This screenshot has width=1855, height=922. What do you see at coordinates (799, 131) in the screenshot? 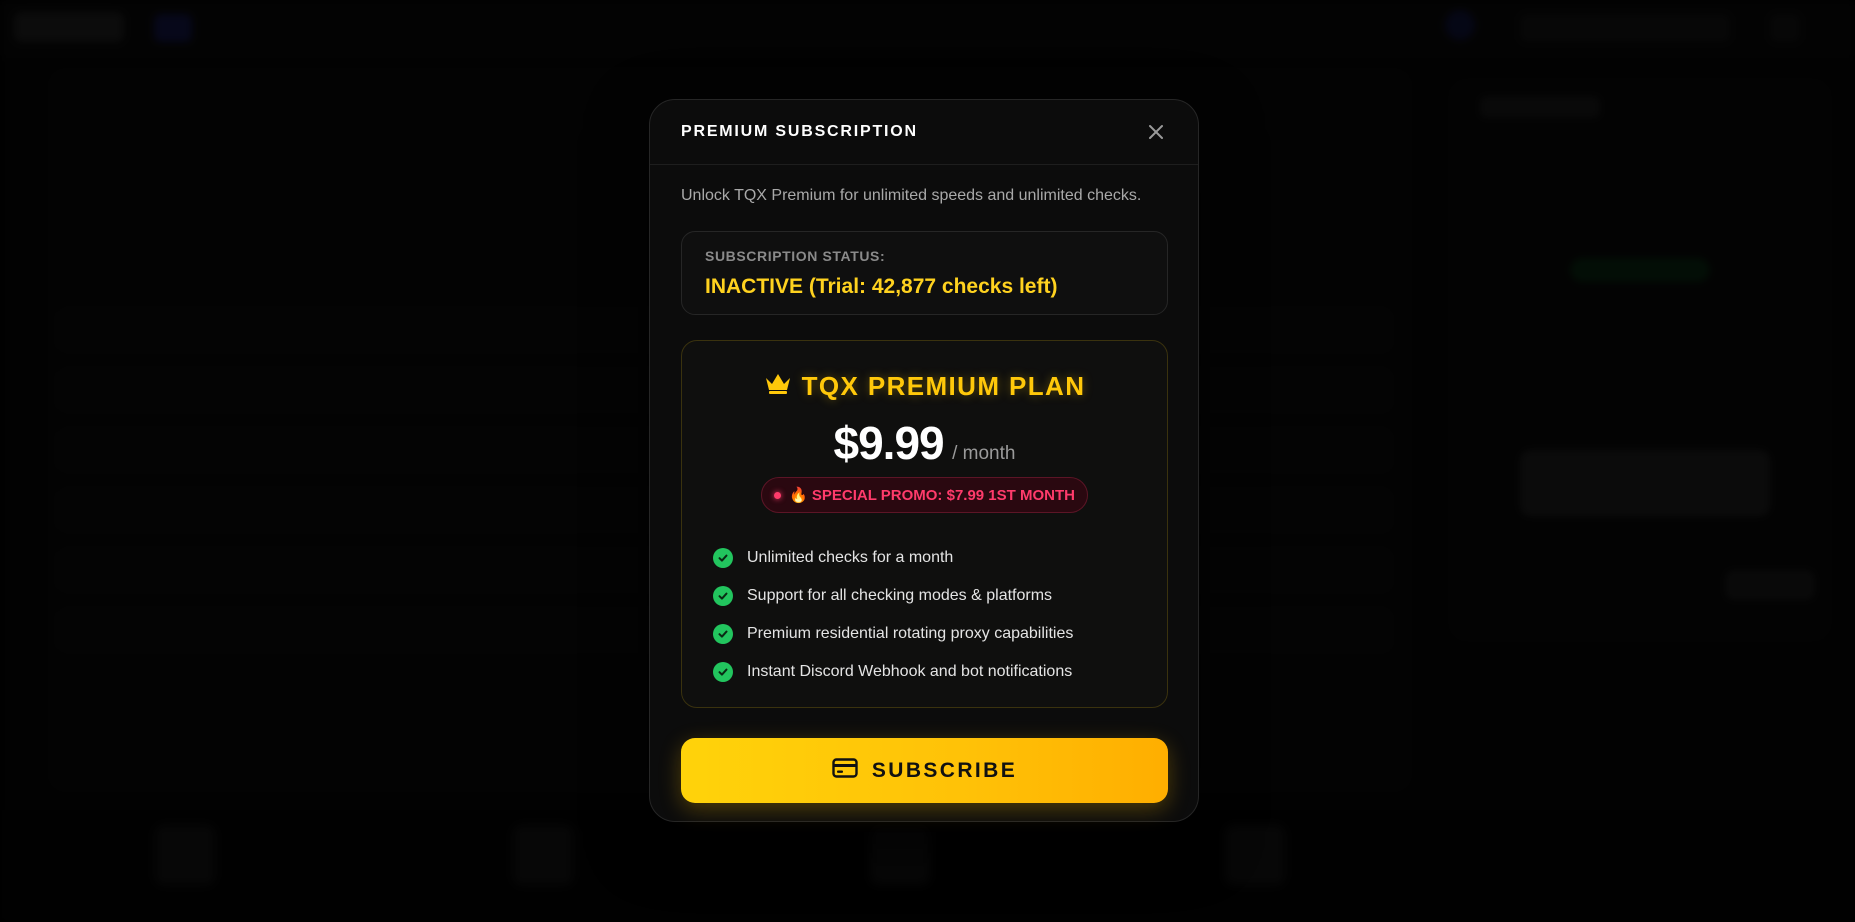
I see `modal-title: PREMIUM SUBSCRIPTION` at bounding box center [799, 131].